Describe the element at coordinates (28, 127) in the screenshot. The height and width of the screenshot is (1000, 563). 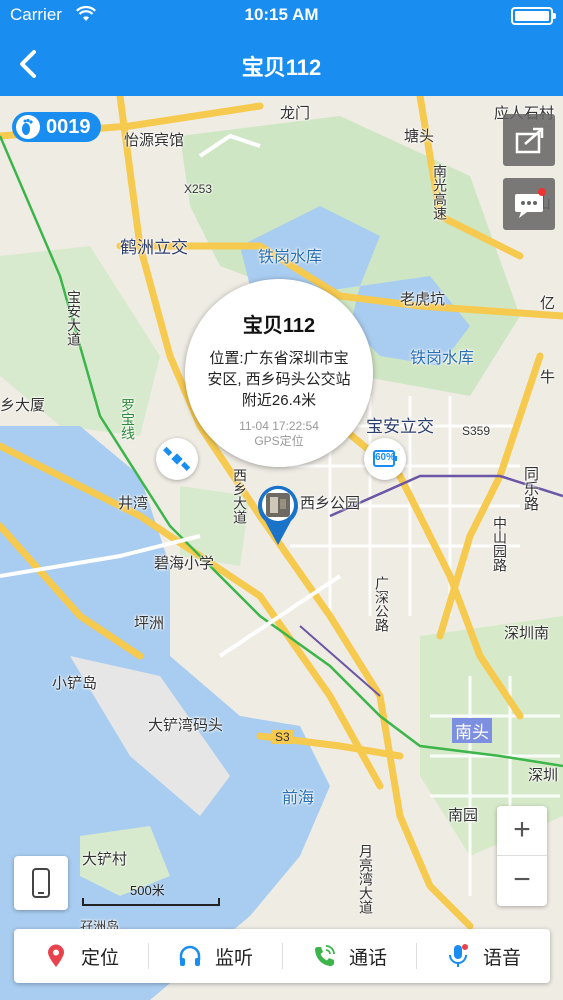
I see `footprint-icon` at that location.